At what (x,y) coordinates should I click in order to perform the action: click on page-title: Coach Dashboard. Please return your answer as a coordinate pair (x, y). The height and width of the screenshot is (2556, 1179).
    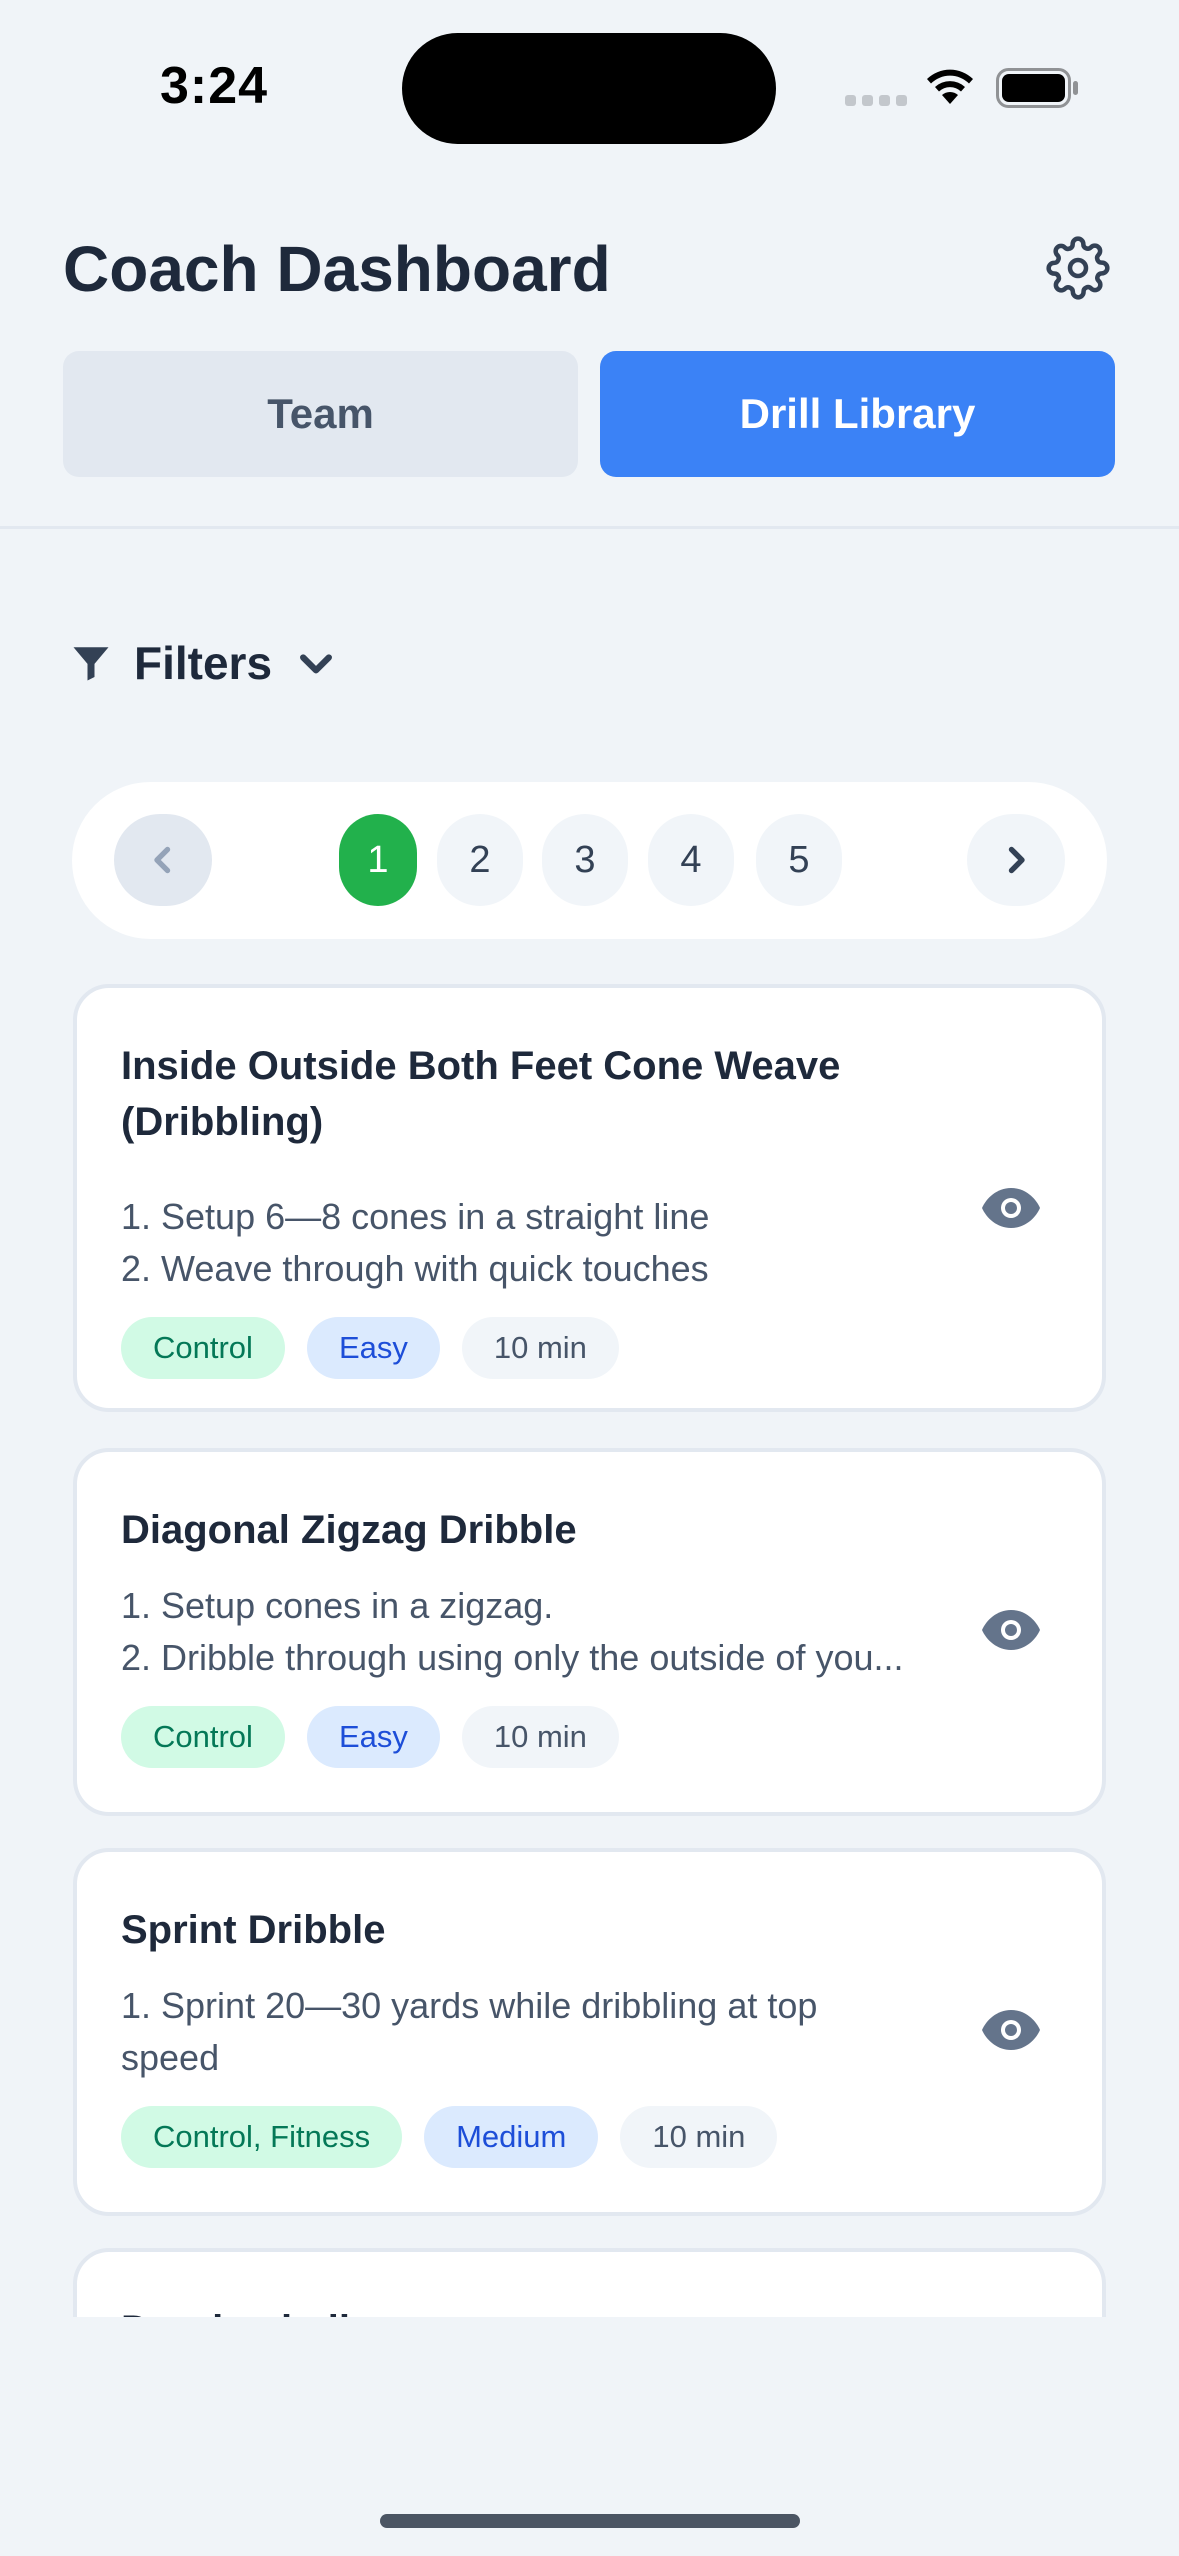
    Looking at the image, I should click on (337, 269).